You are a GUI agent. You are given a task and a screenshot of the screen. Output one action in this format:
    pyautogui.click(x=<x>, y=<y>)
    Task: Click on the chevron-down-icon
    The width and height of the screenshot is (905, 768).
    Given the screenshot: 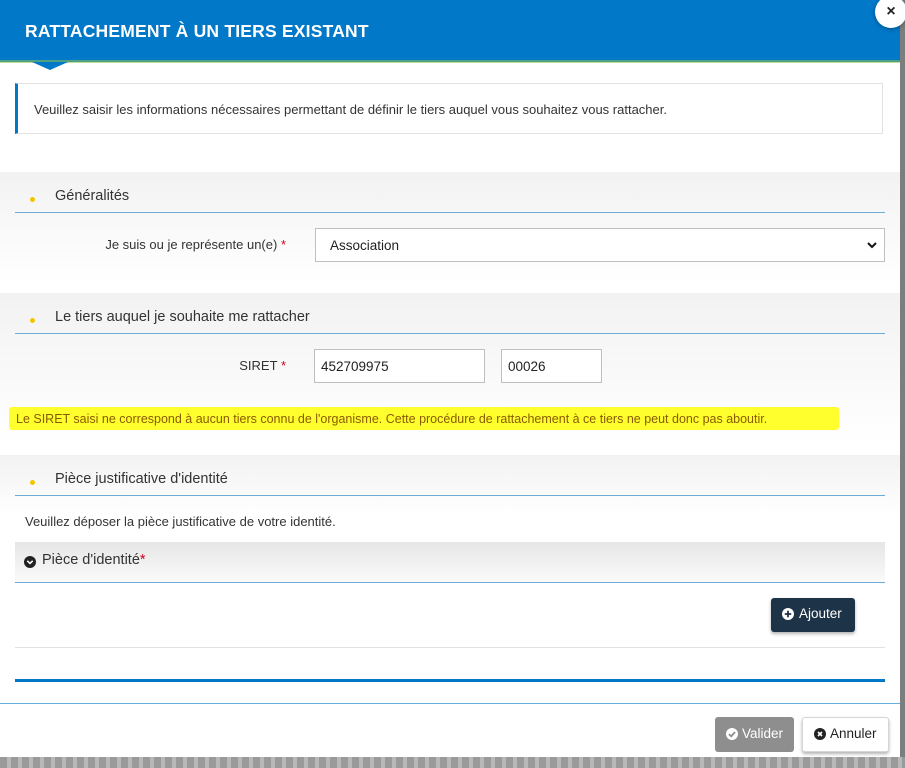 What is the action you would take?
    pyautogui.click(x=872, y=245)
    